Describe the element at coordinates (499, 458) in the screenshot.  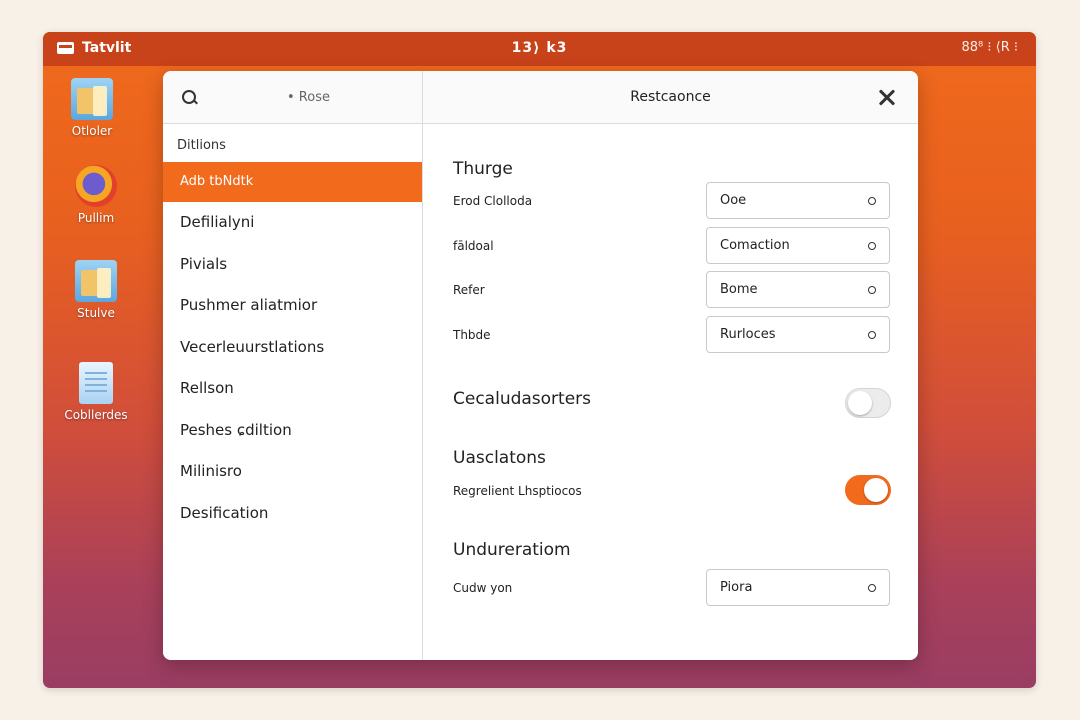
I see `section-title-3: Uasclatons` at that location.